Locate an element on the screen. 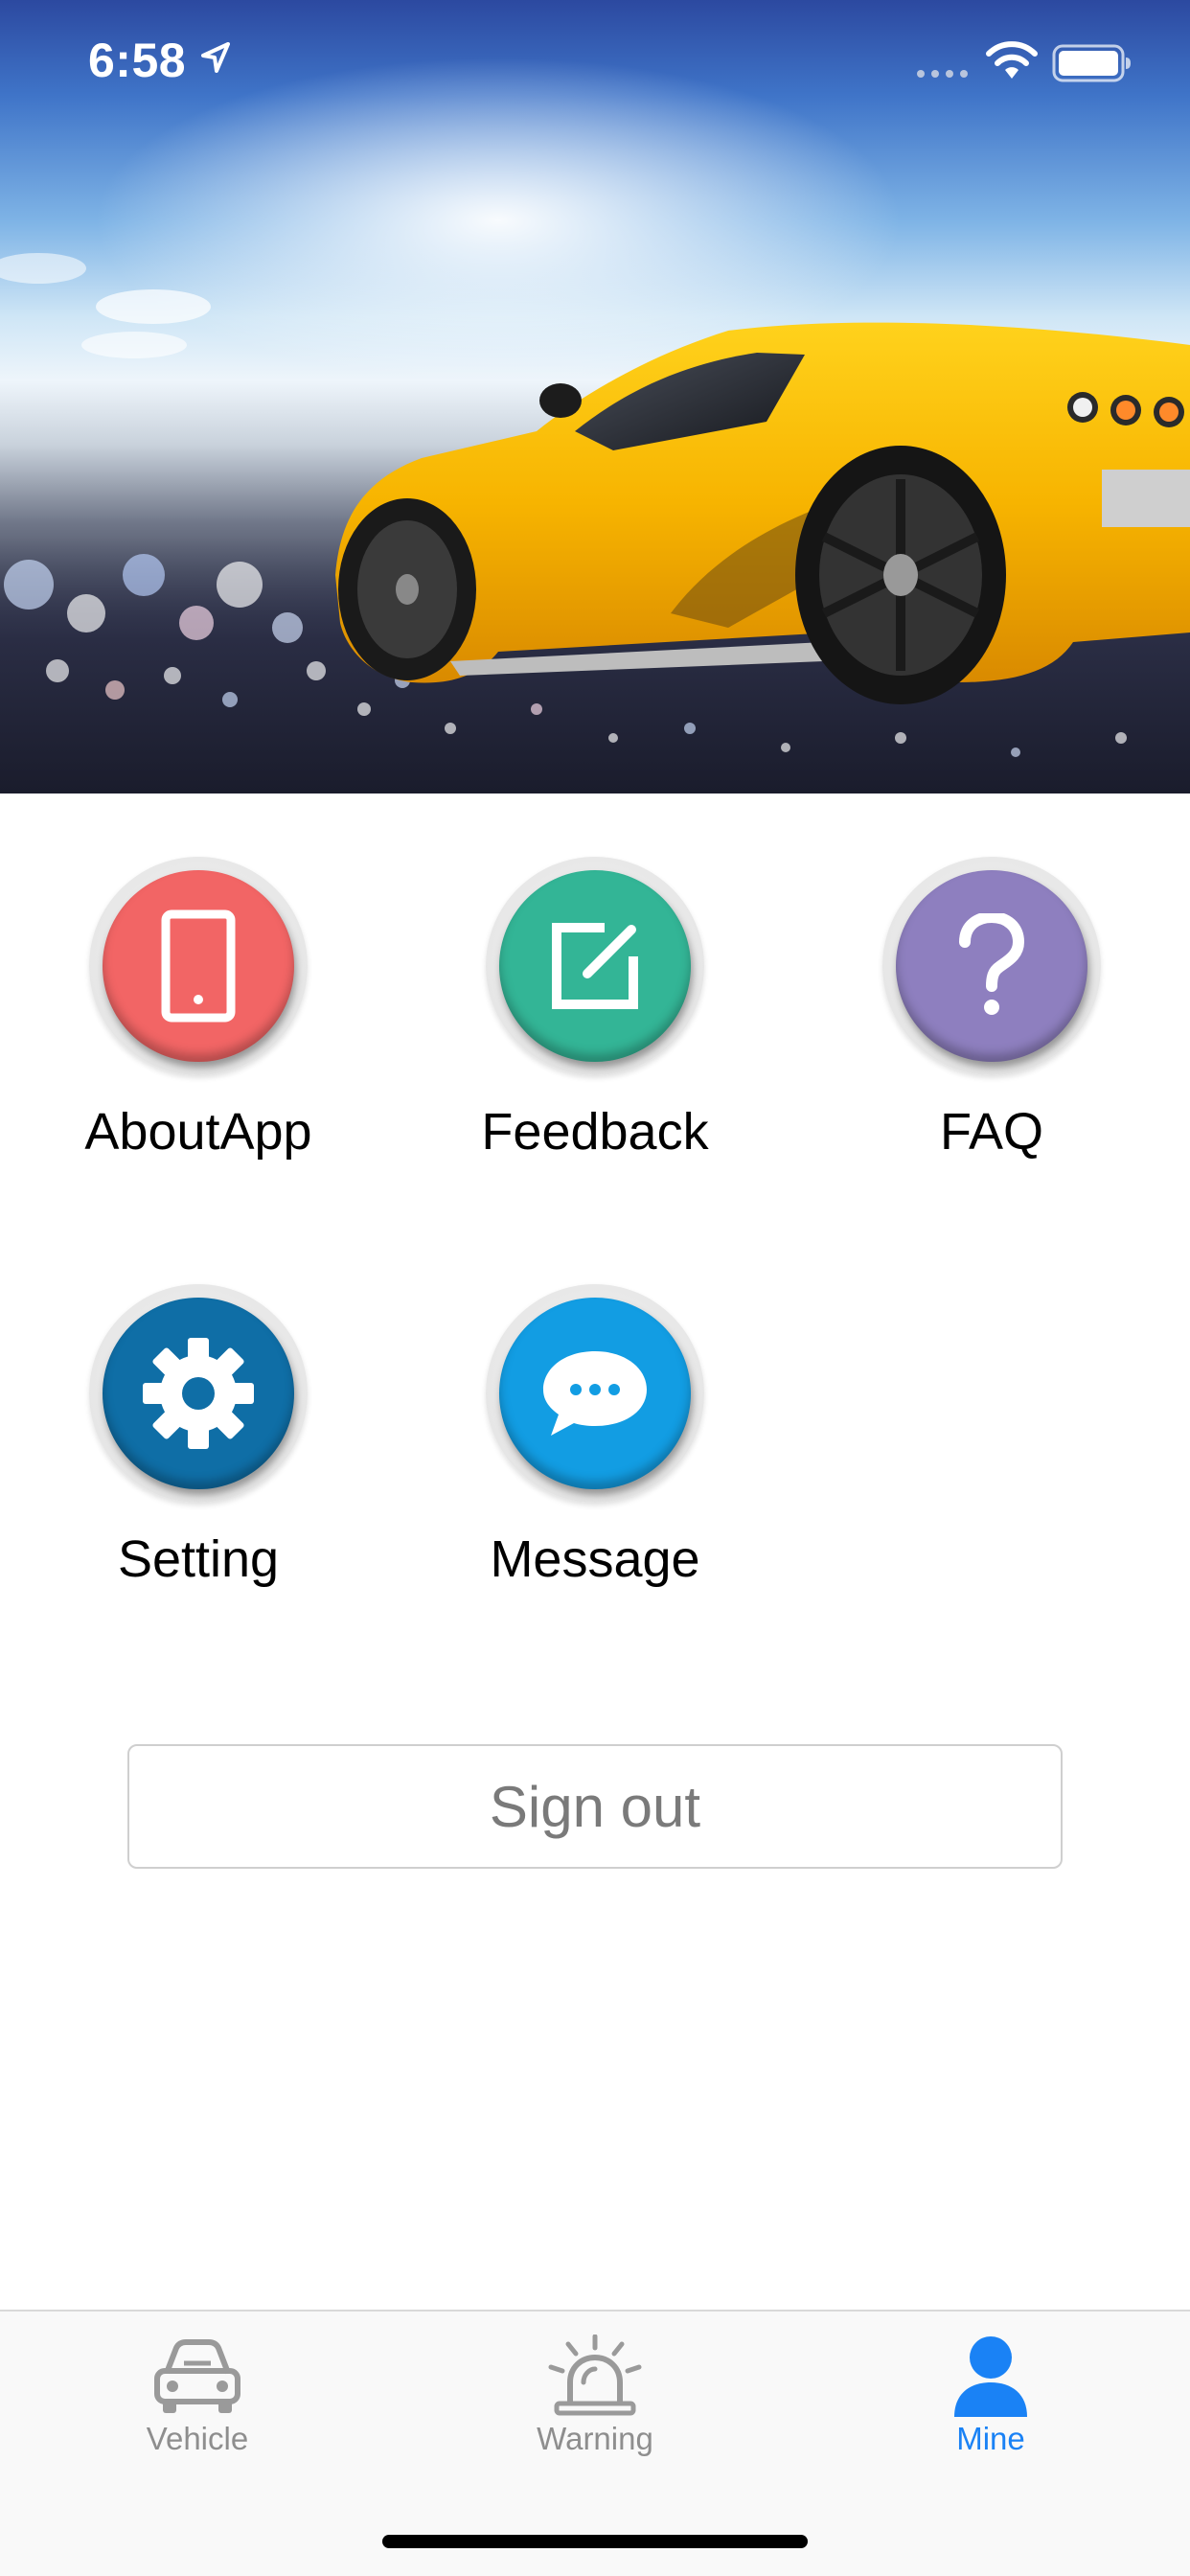 Image resolution: width=1190 pixels, height=2576 pixels. setting-button is located at coordinates (199, 1393).